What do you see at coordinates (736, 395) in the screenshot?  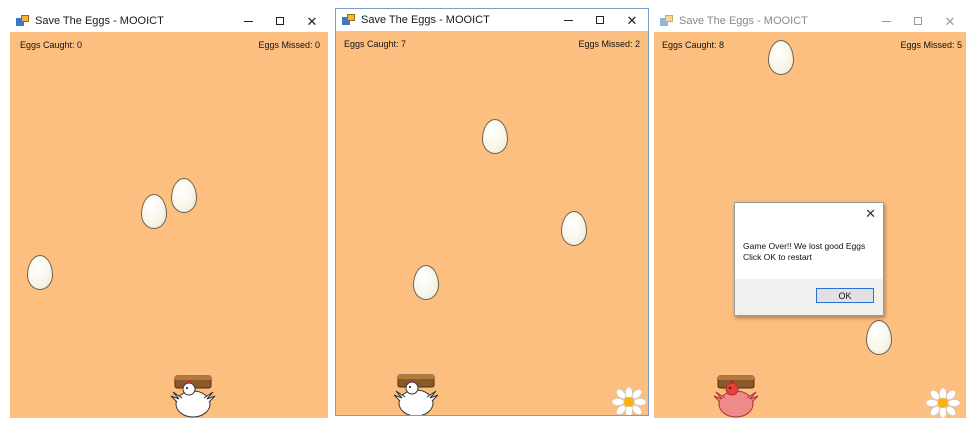 I see `chicken-player-hit` at bounding box center [736, 395].